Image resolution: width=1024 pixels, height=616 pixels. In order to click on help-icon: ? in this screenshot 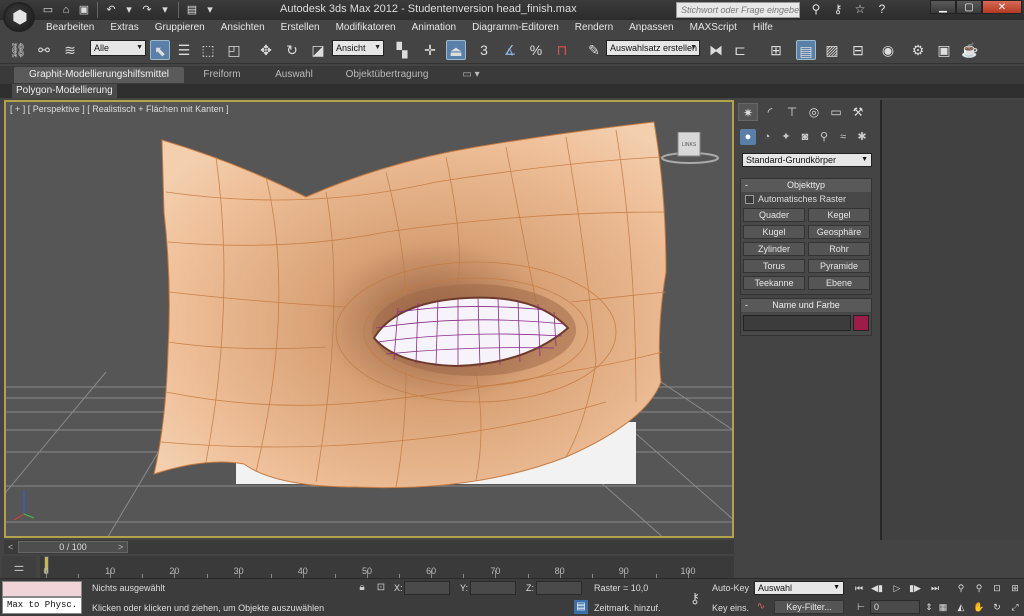, I will do `click(882, 9)`.